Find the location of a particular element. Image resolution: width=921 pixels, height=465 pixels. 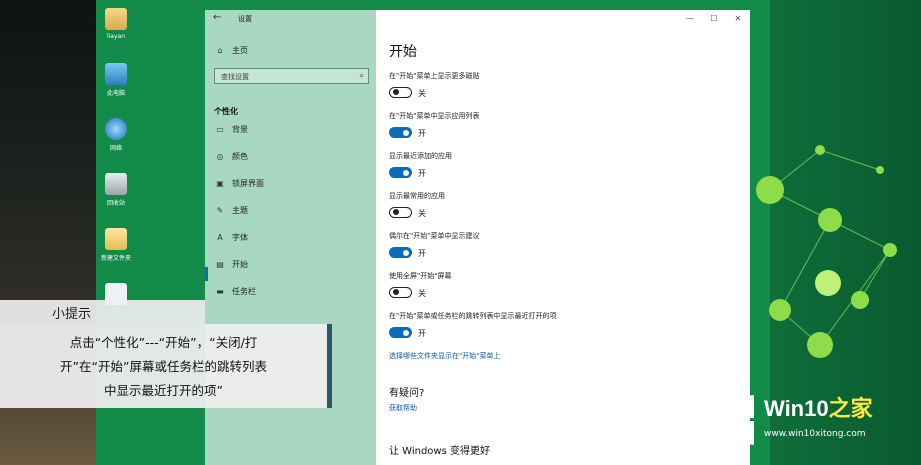

nav-item-colors: ◎ 颜色 is located at coordinates (231, 156).